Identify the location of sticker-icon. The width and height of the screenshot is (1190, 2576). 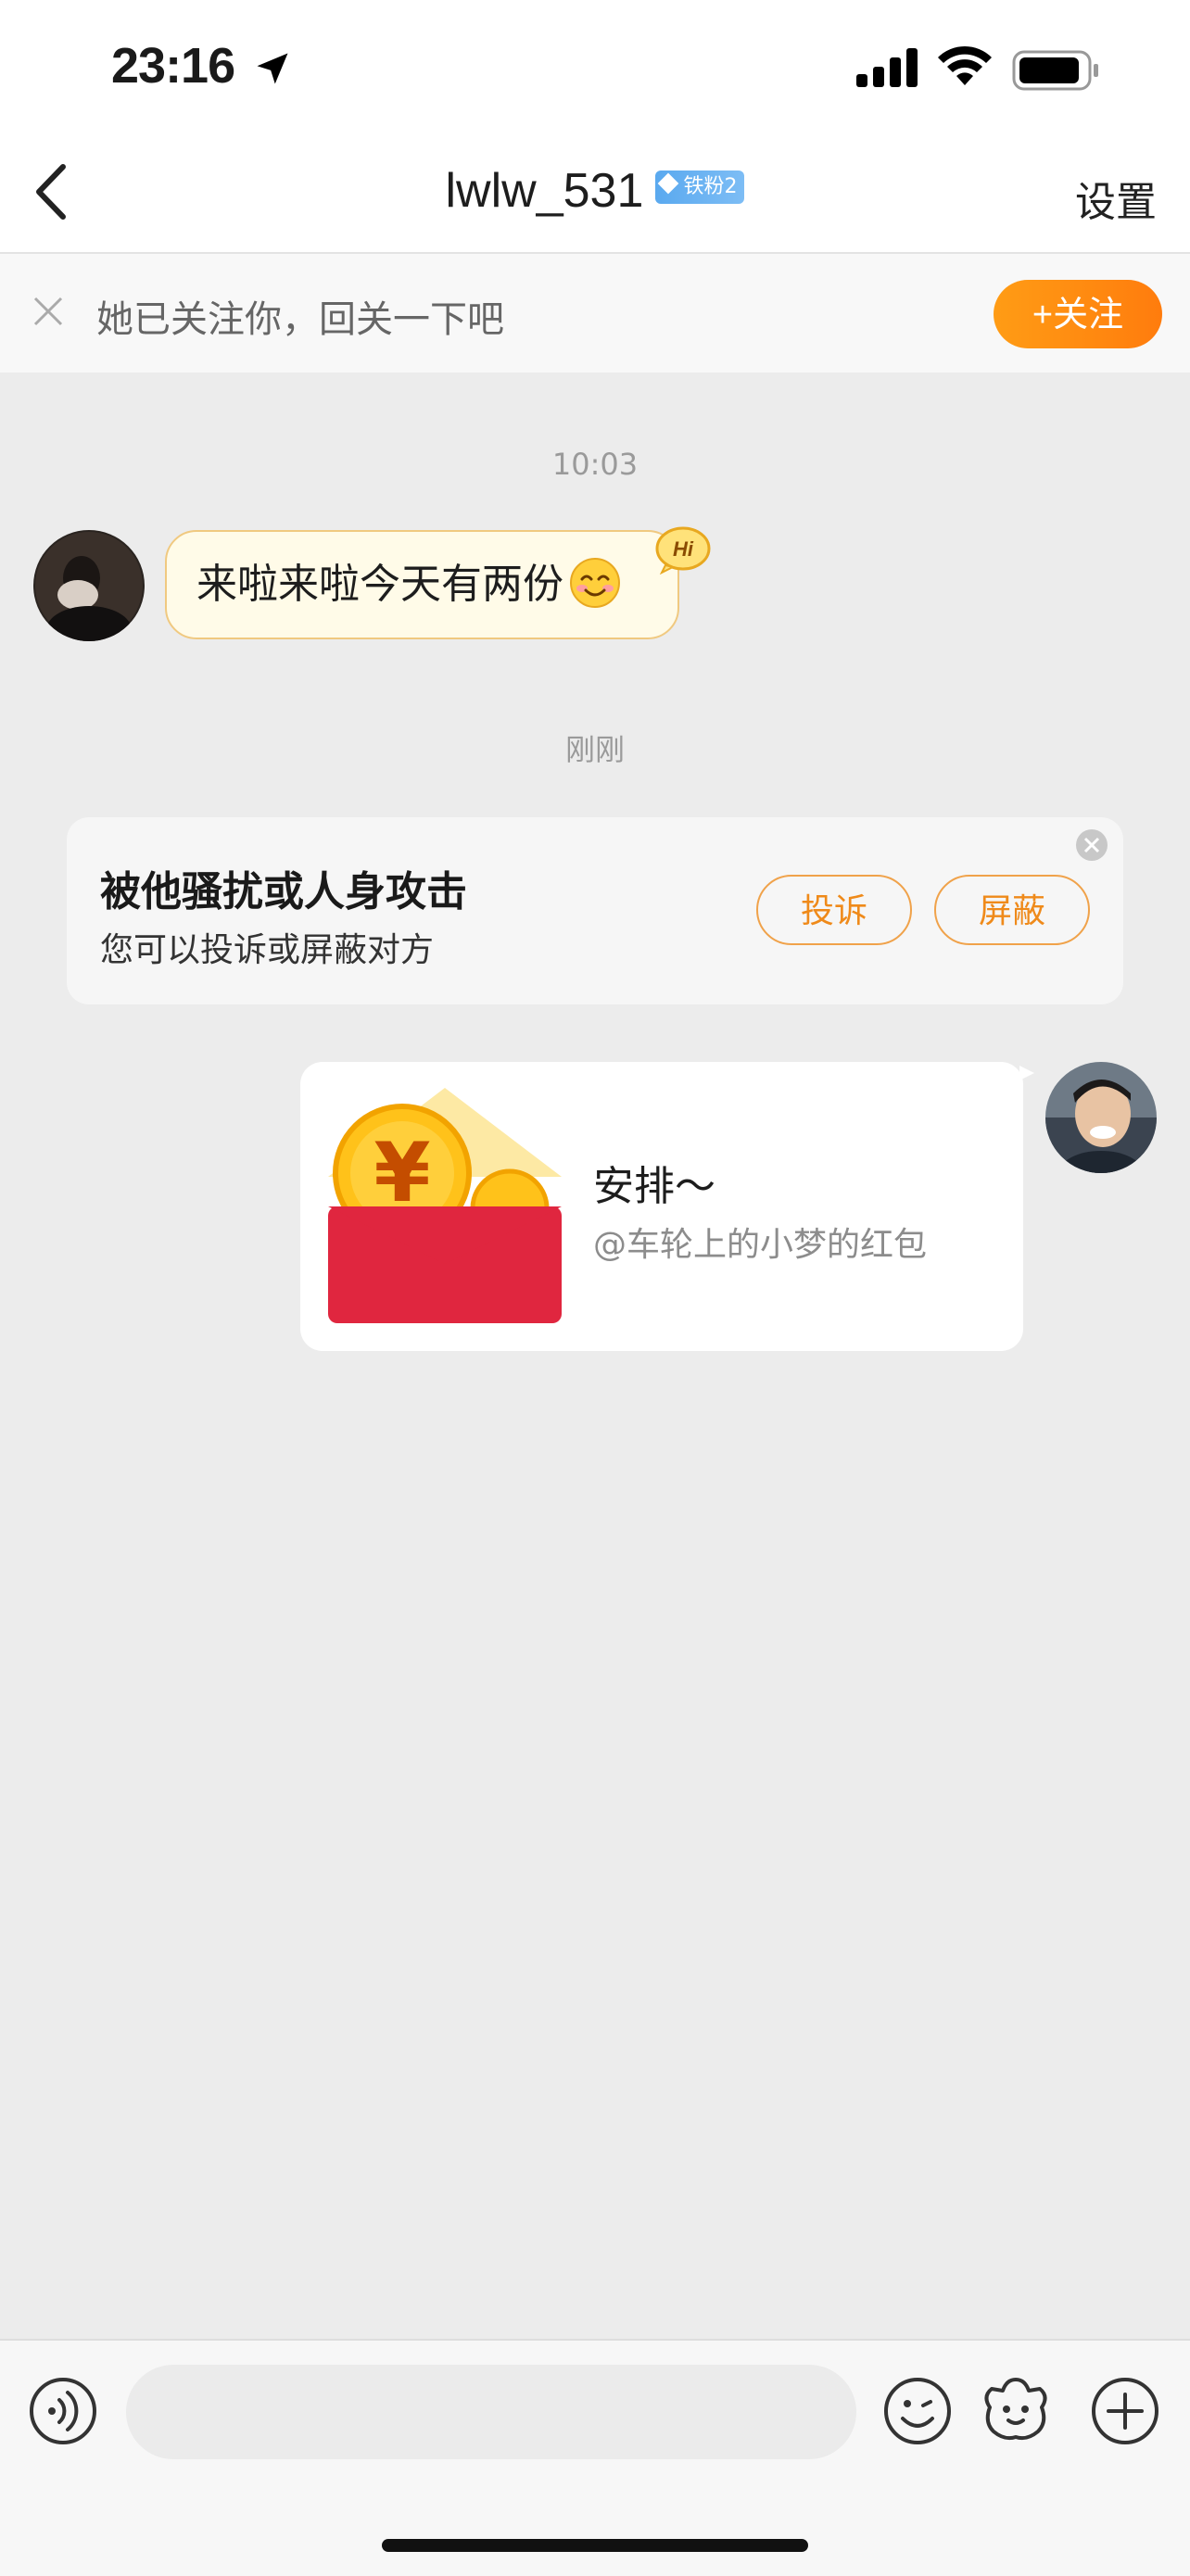
(1016, 2409).